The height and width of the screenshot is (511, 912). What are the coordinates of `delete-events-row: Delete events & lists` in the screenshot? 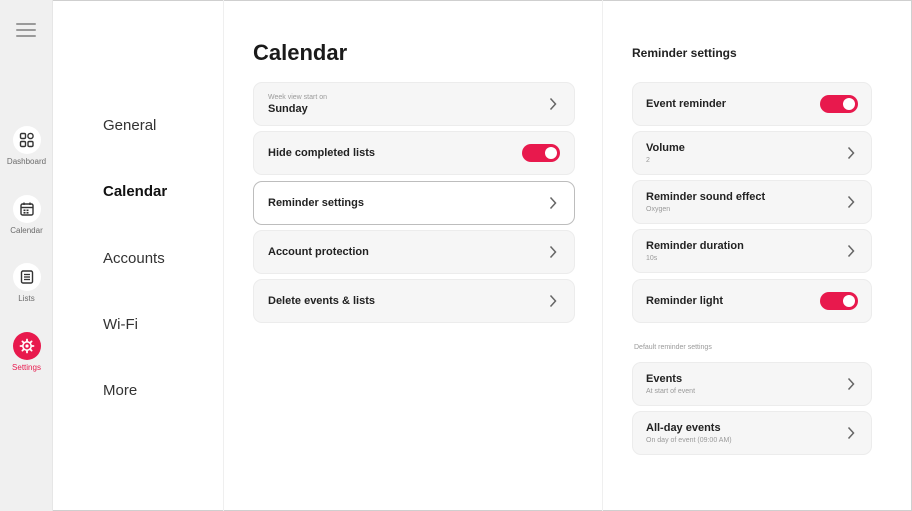 It's located at (414, 301).